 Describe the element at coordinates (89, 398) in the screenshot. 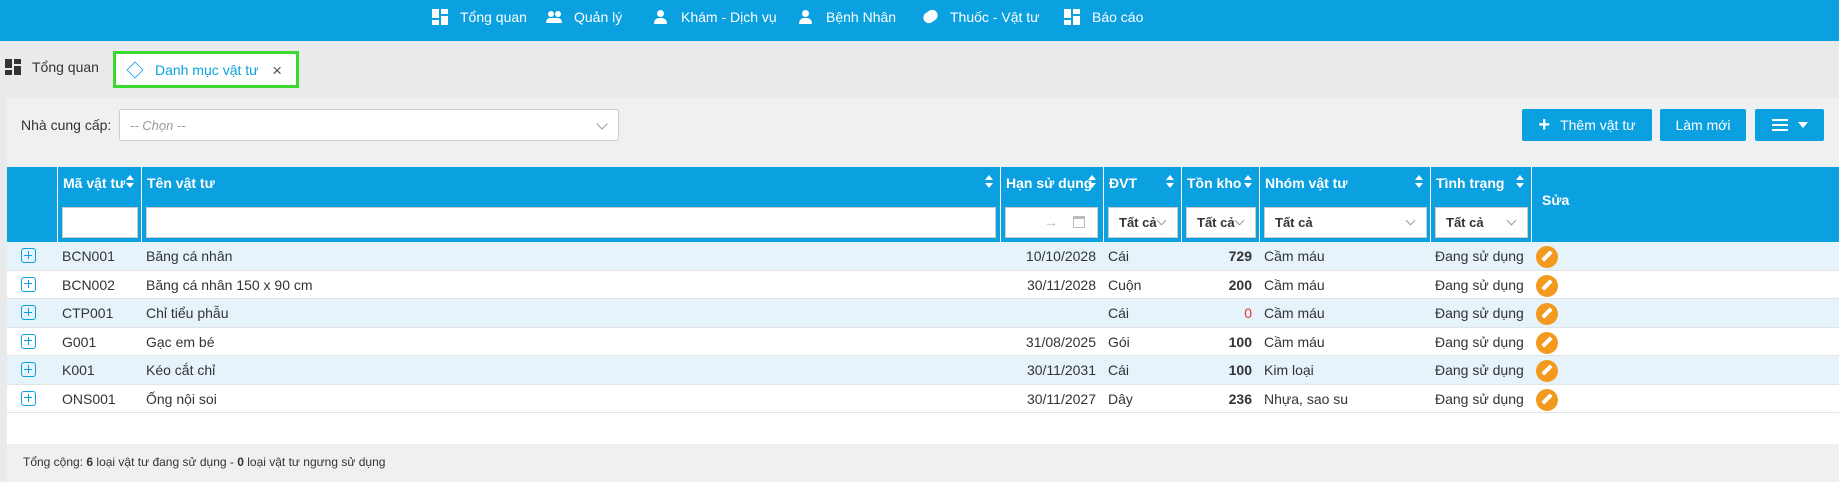

I see `cell-code: ONS001` at that location.